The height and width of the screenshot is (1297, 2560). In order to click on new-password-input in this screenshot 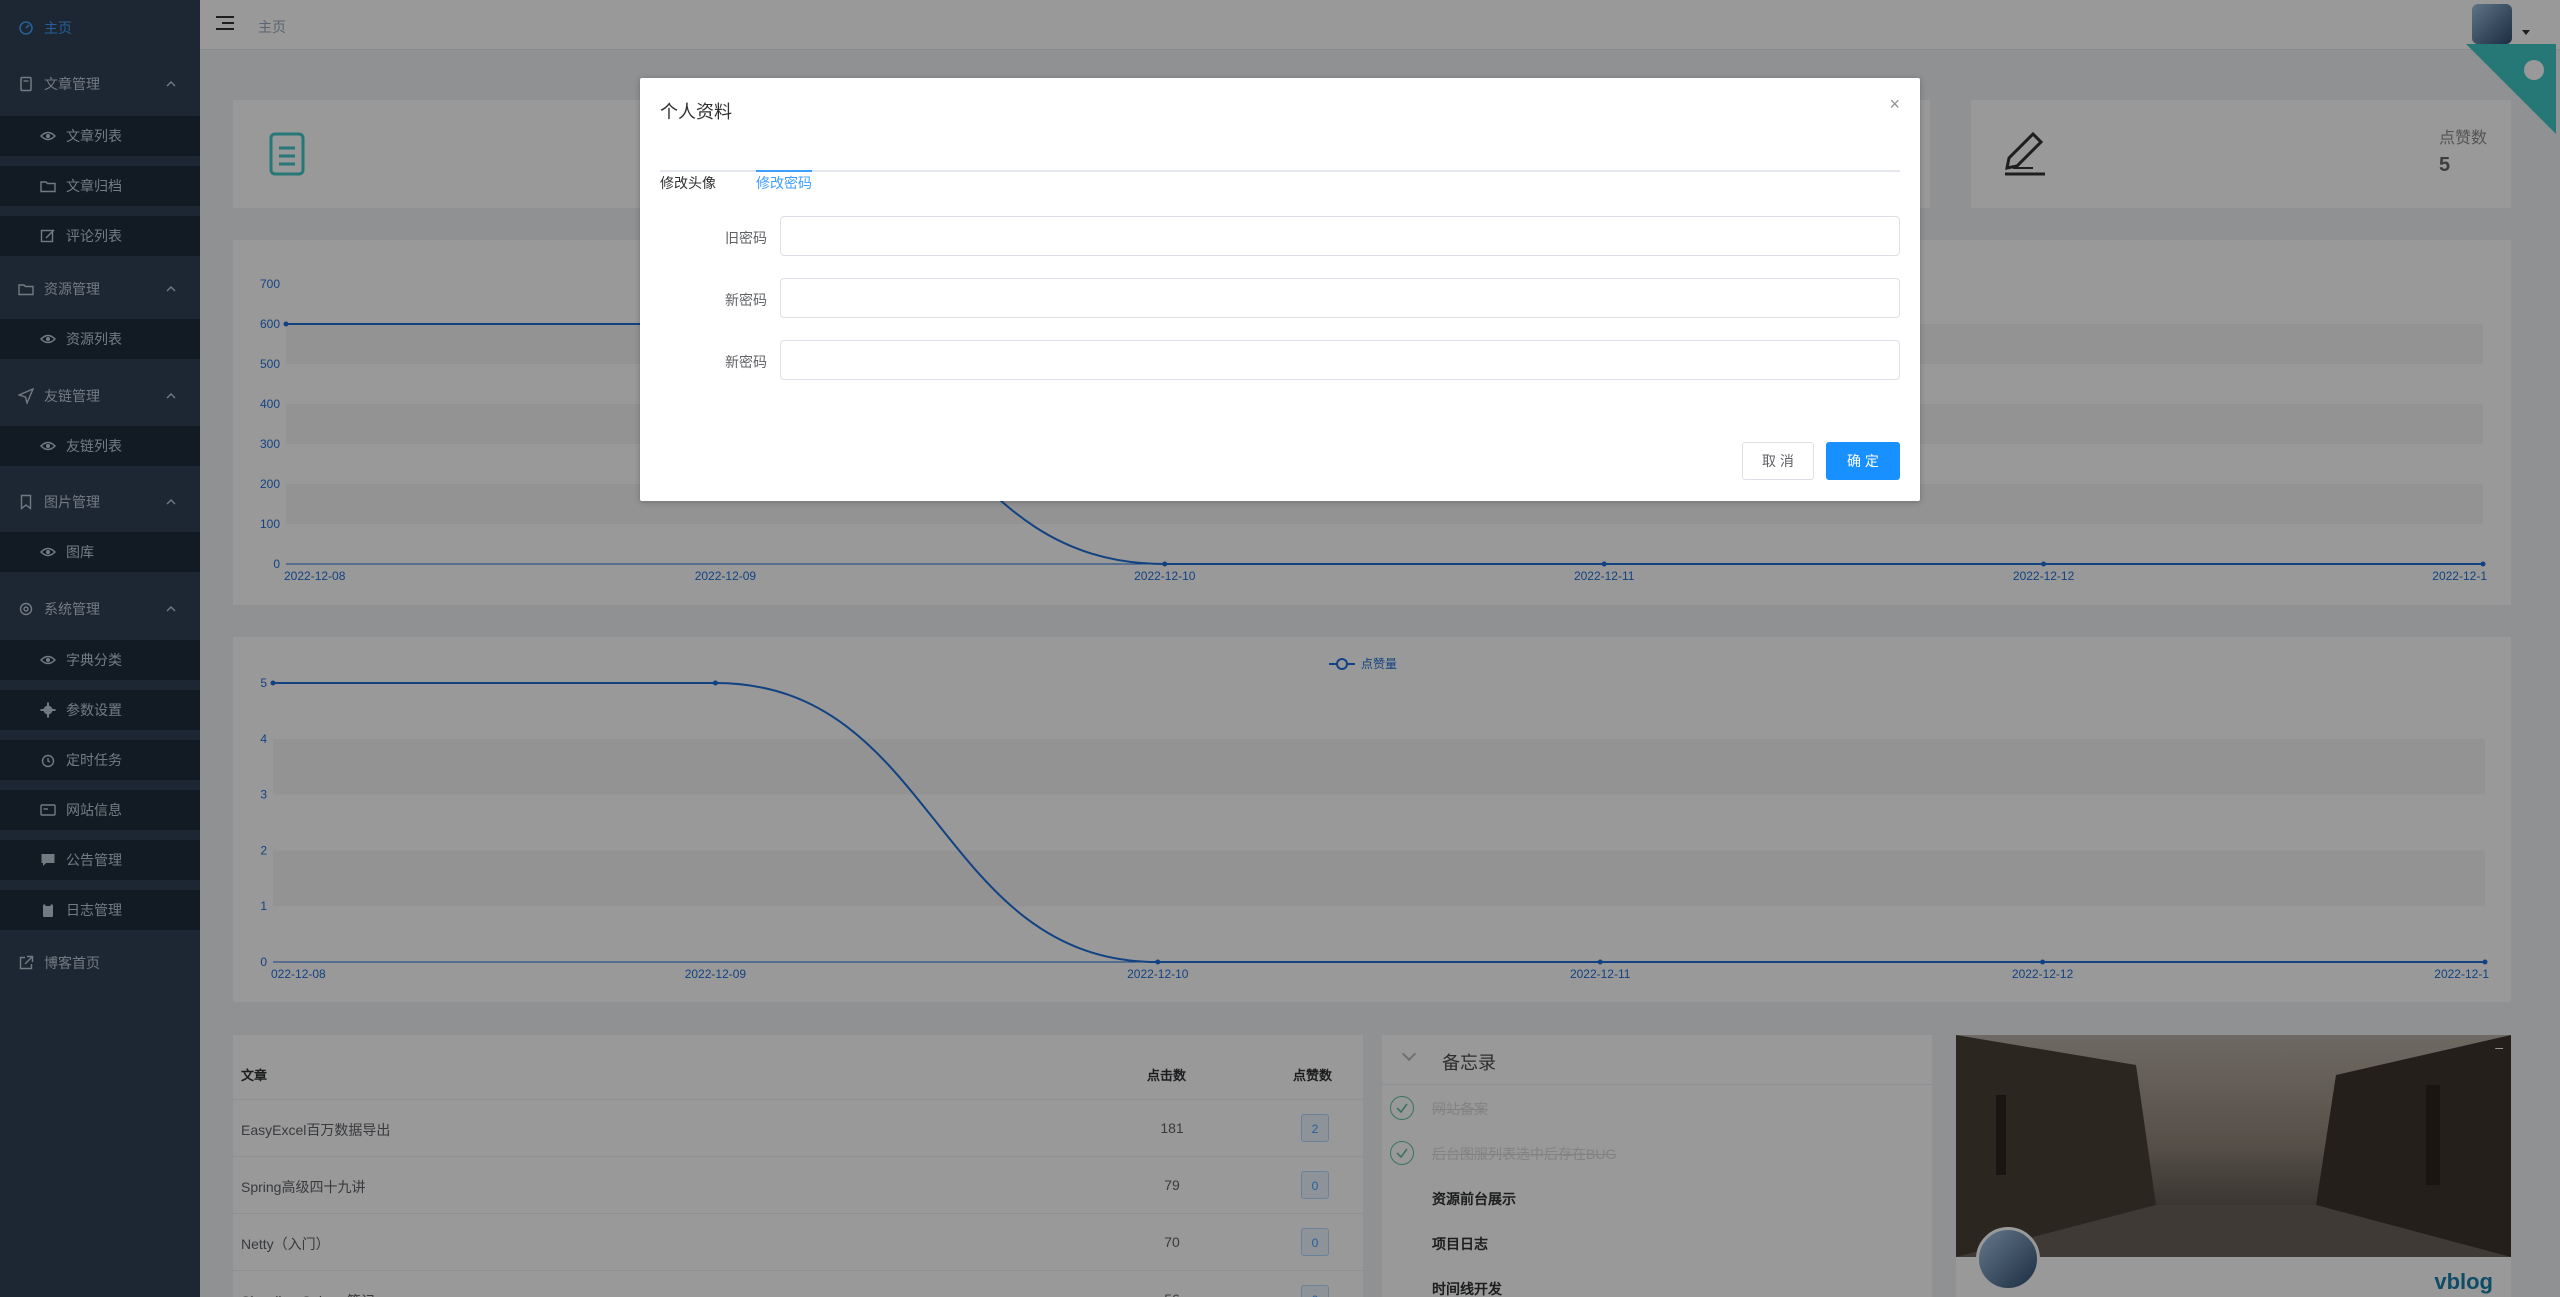, I will do `click(1340, 298)`.